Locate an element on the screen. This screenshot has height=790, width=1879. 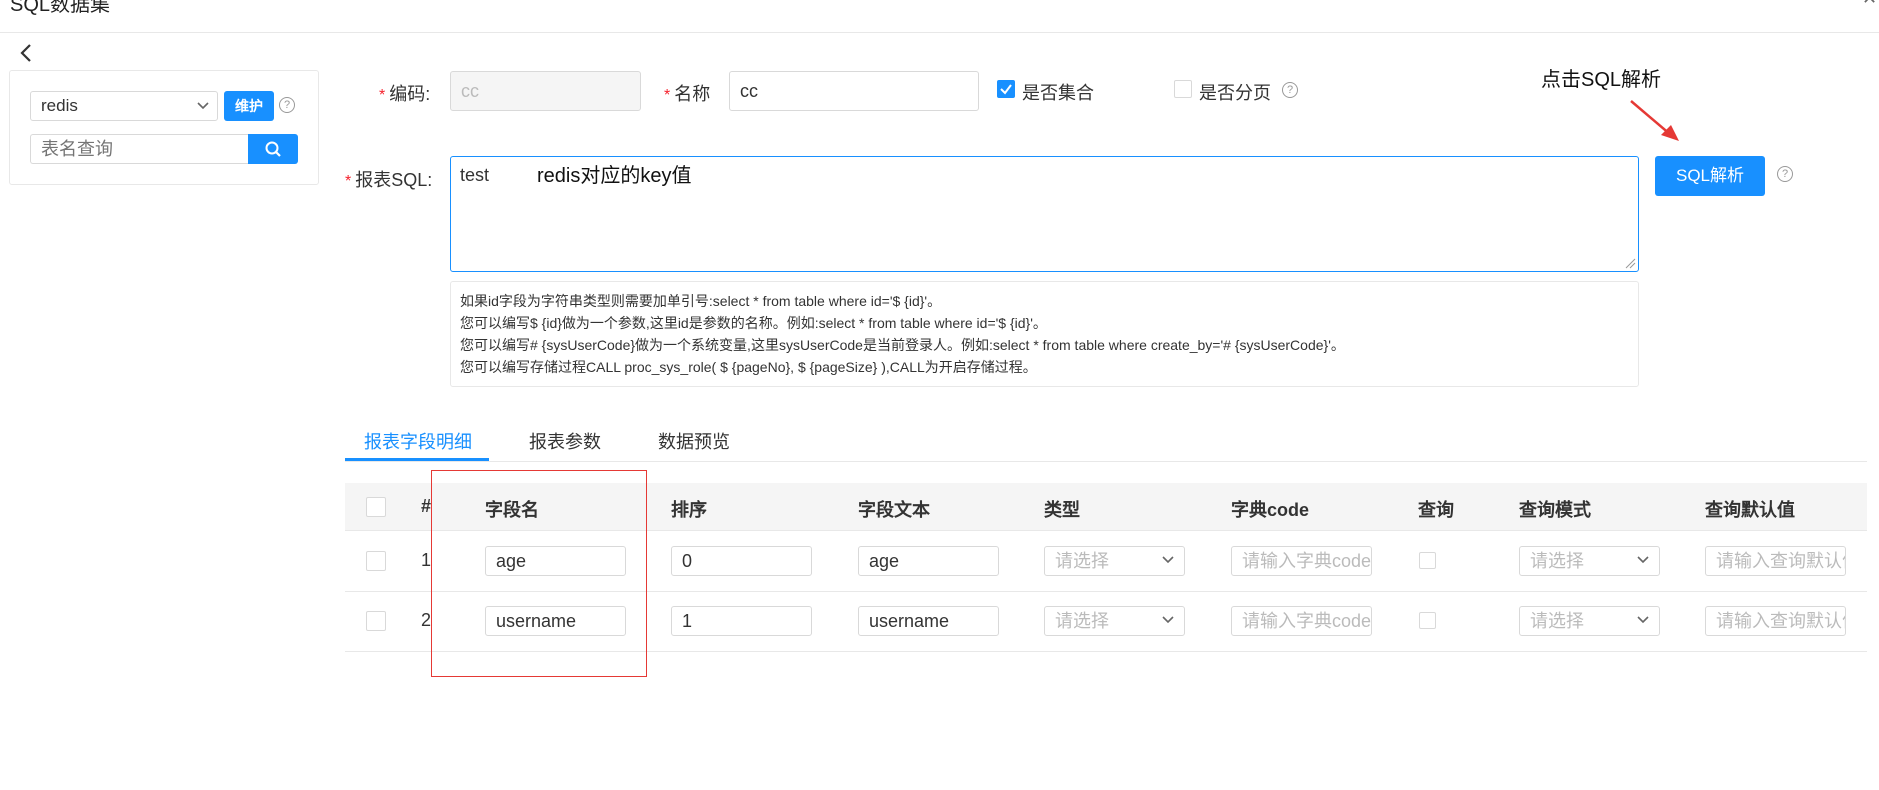
check-icon is located at coordinates (1006, 89).